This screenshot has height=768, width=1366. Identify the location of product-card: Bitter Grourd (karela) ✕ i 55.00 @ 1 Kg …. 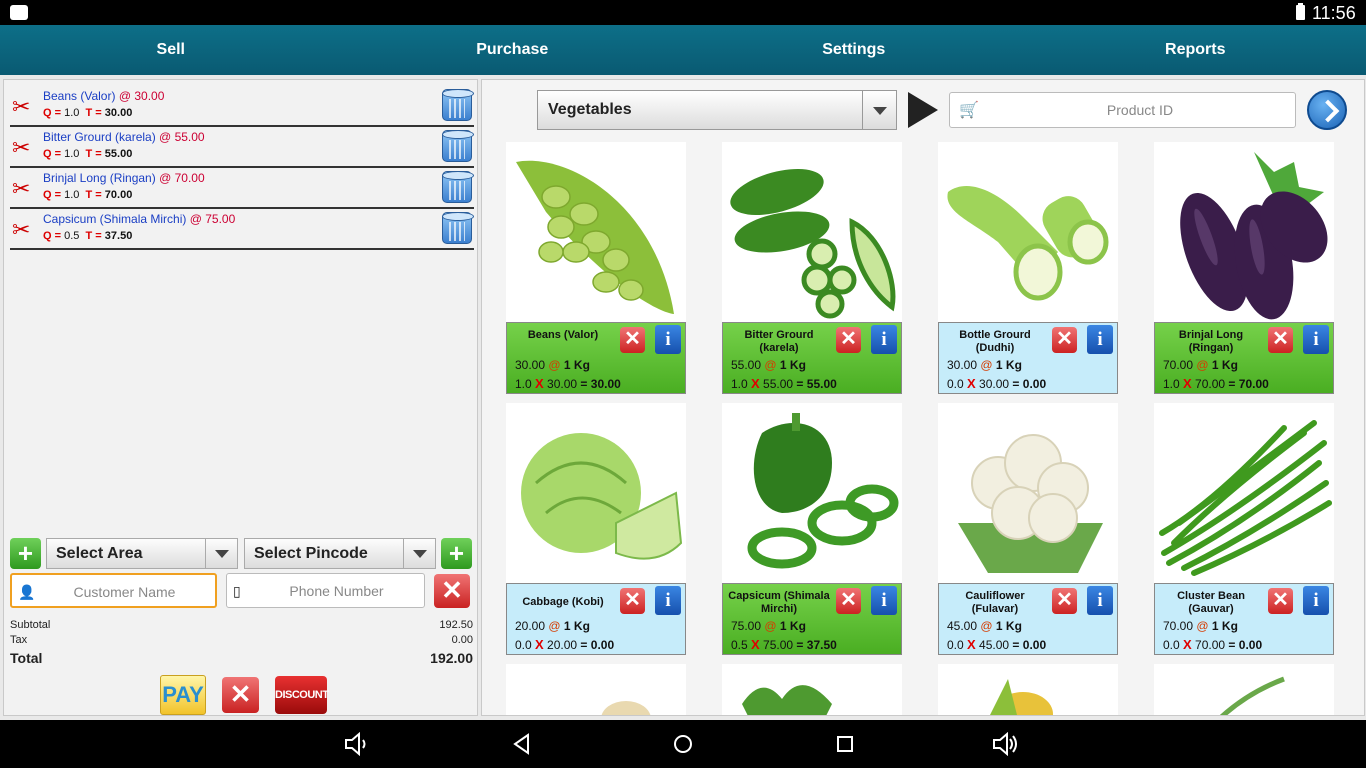
(812, 268).